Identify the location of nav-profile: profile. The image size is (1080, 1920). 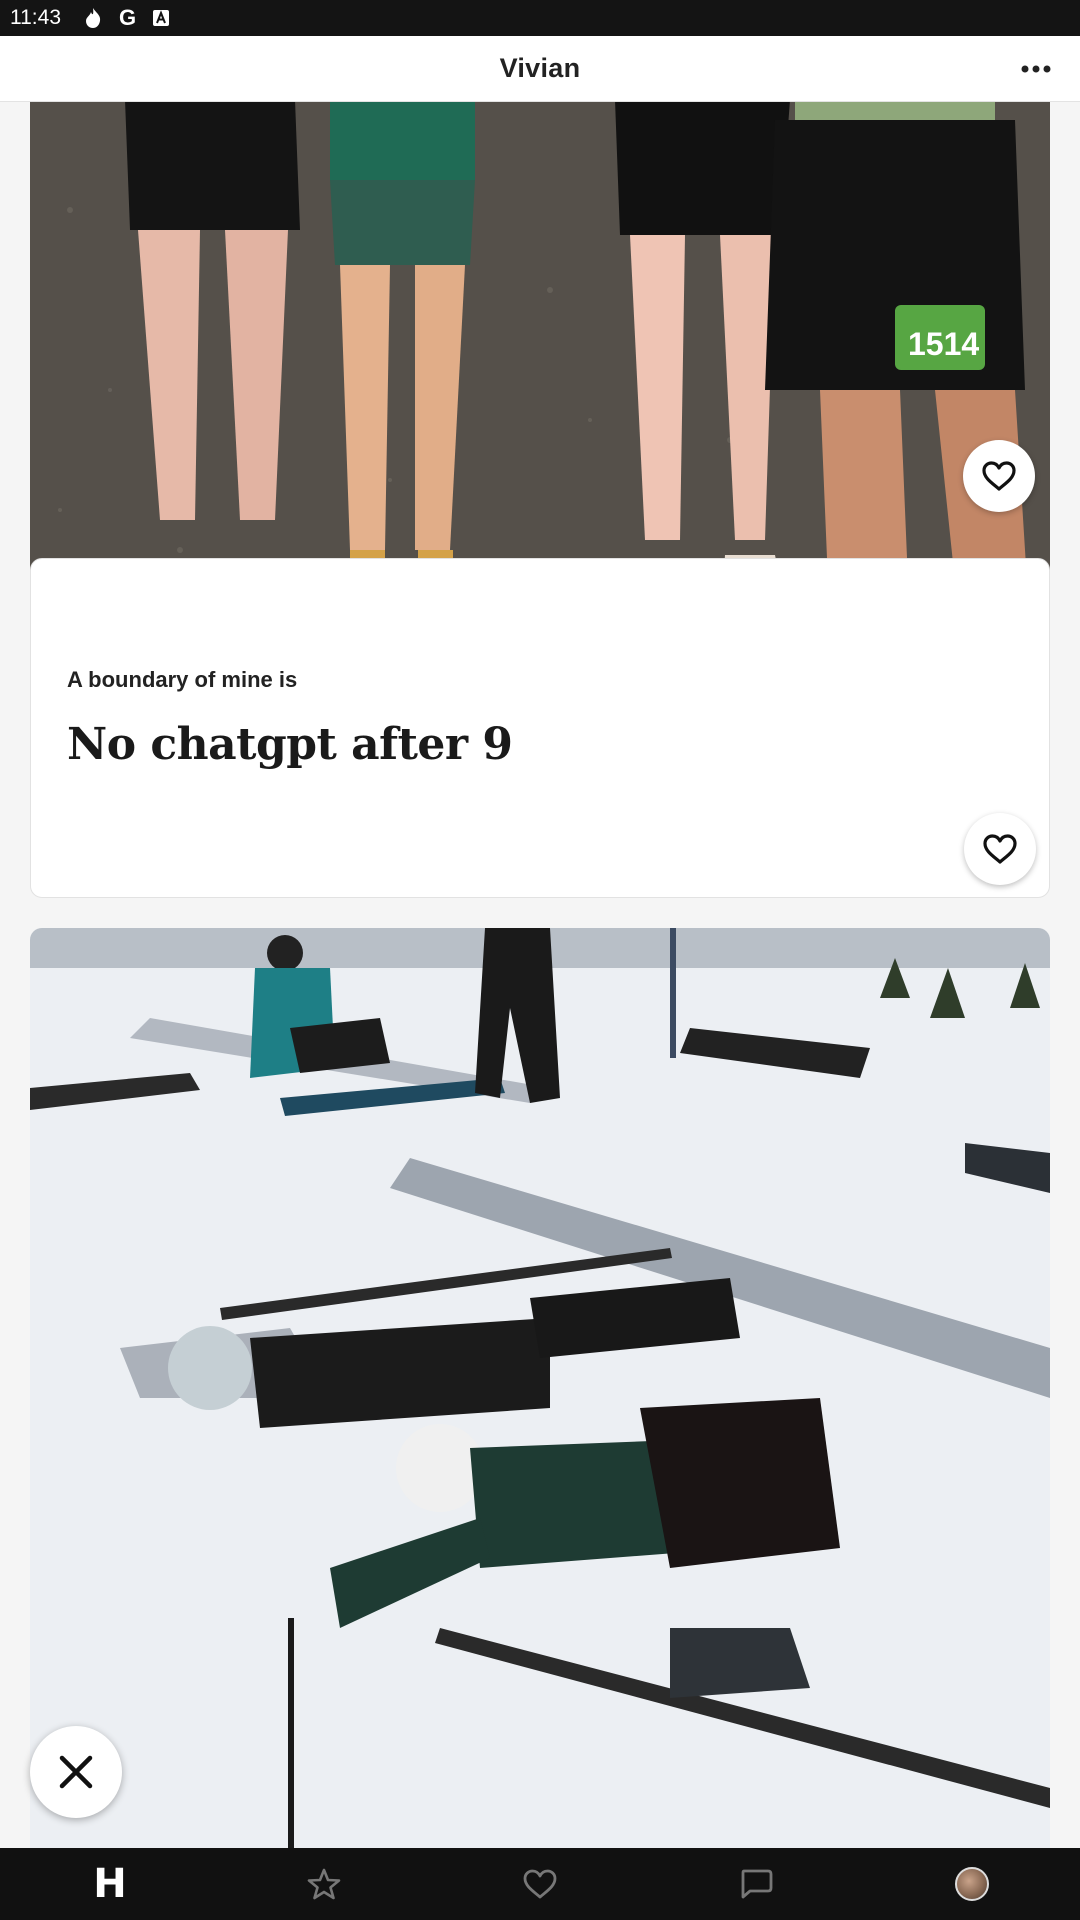
(972, 1884).